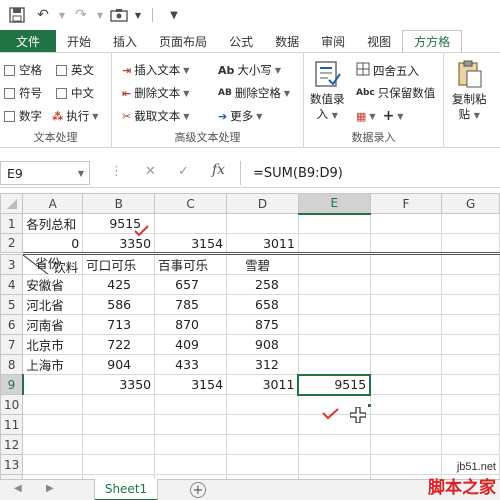  Describe the element at coordinates (262, 384) in the screenshot. I see `cell-d9: 3011` at that location.